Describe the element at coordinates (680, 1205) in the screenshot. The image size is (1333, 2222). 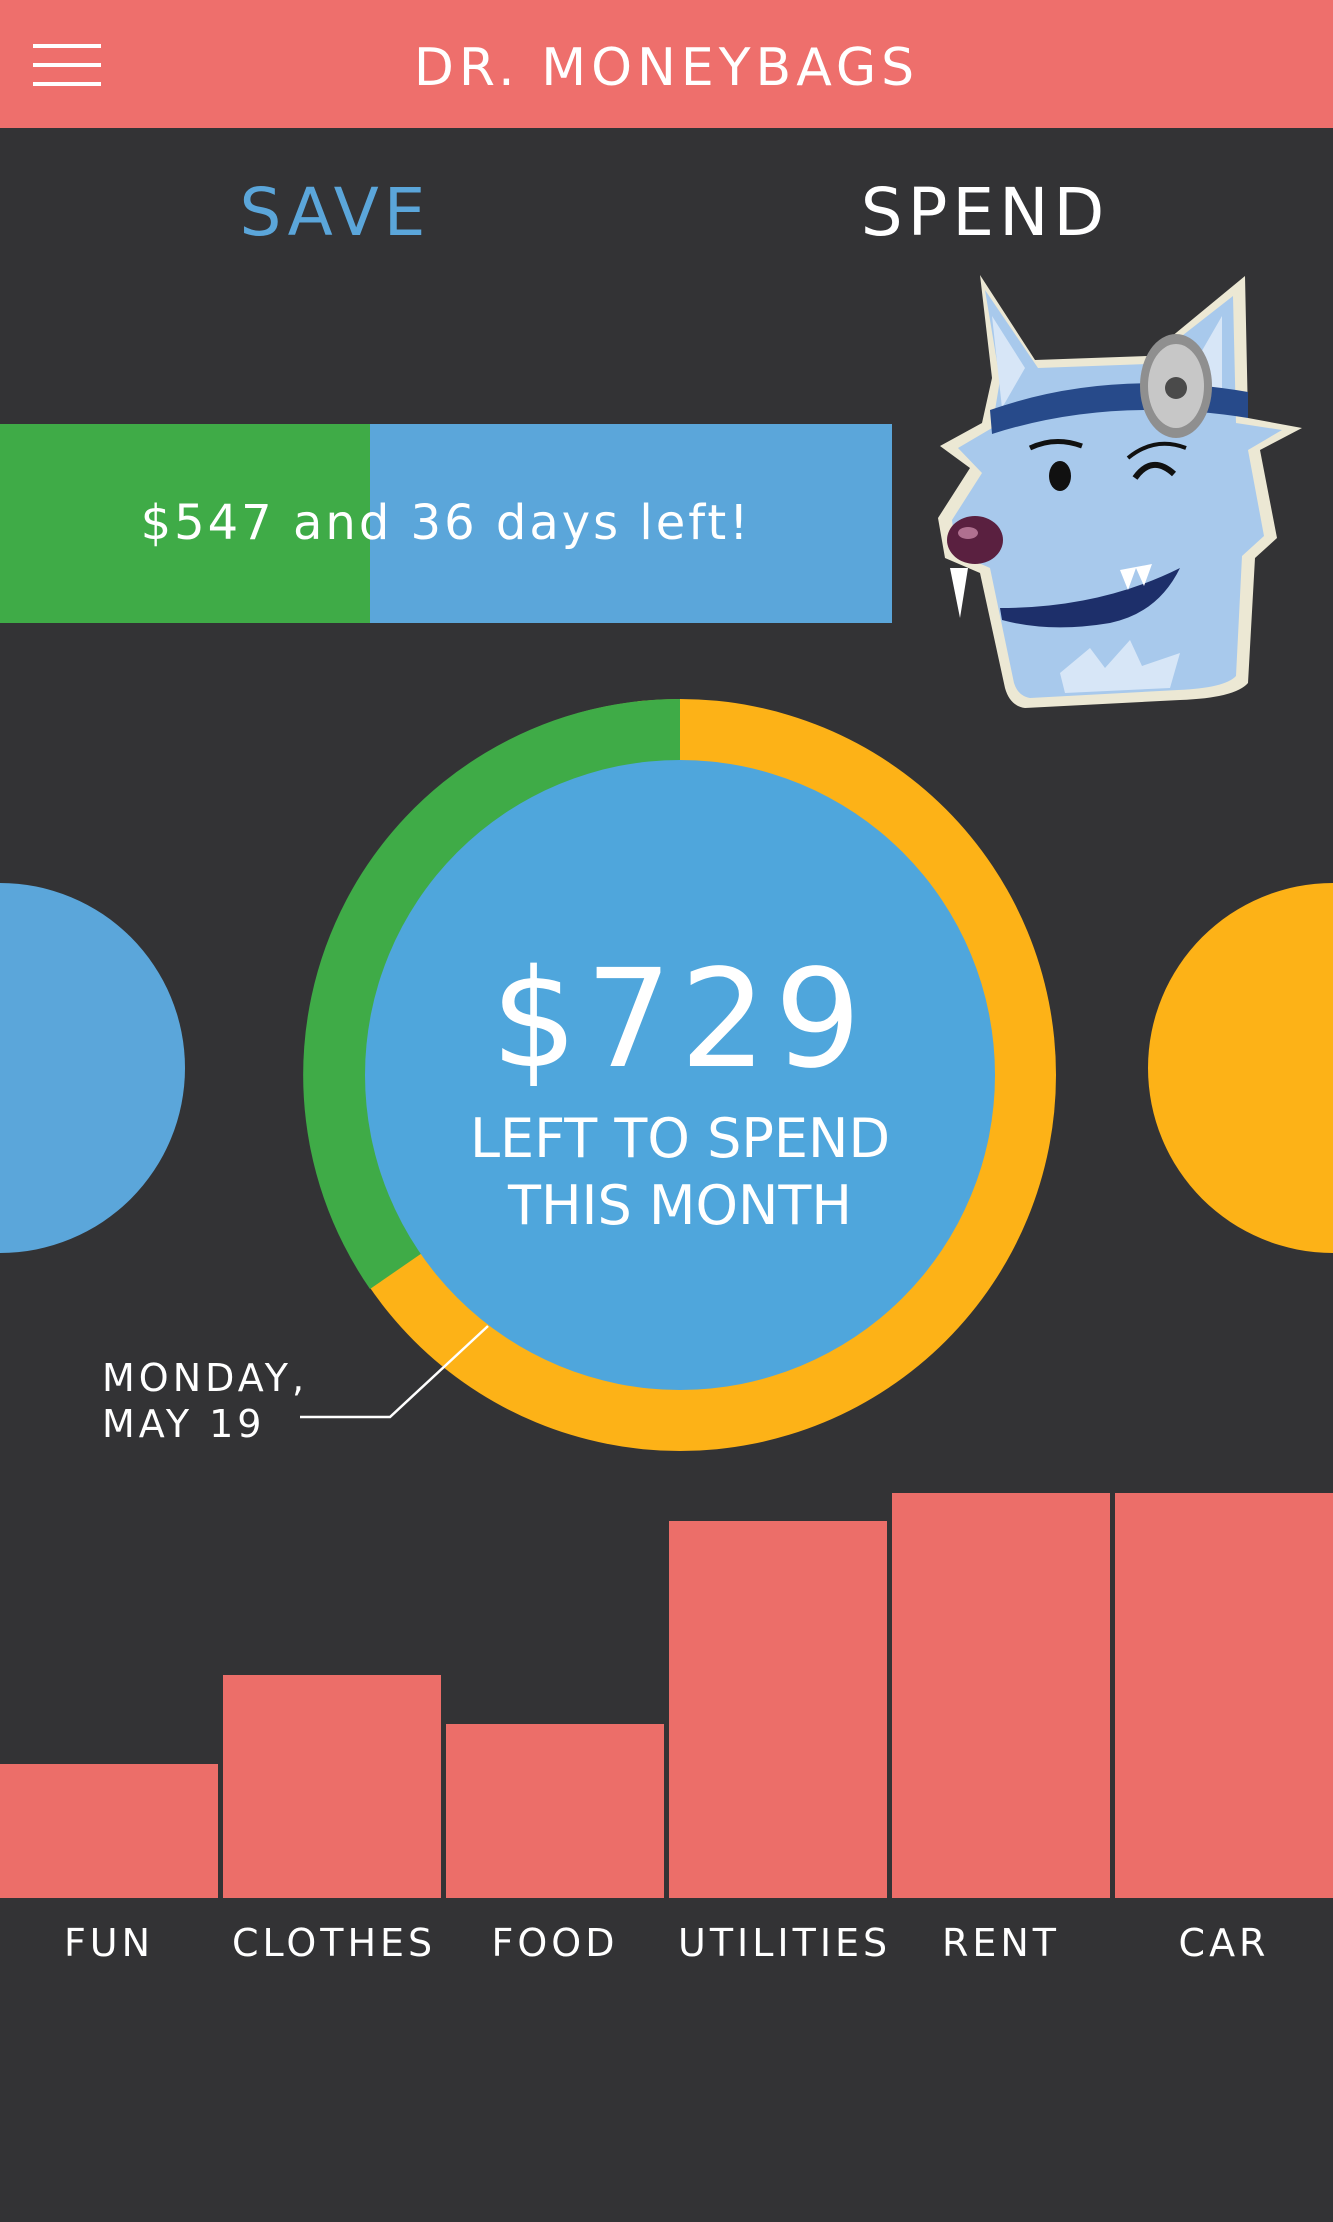
I see `amount-caption-line2: THIS MONTH` at that location.